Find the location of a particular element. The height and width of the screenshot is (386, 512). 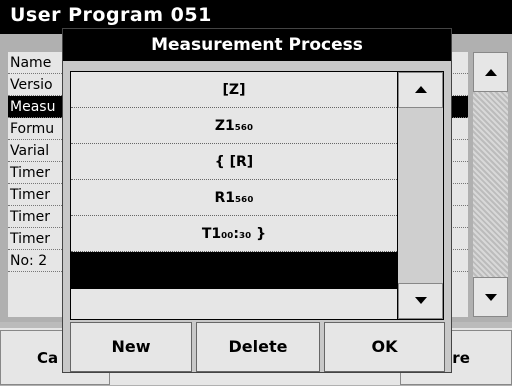

delete-button: Delete is located at coordinates (258, 347).